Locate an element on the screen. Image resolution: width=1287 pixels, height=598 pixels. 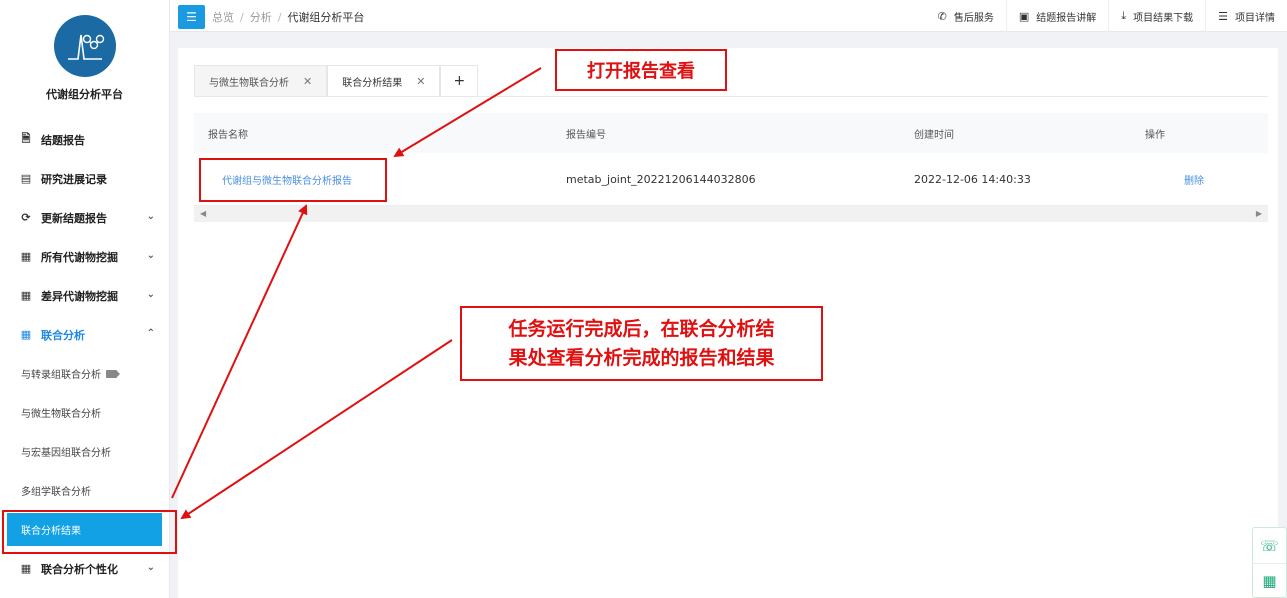
top-action-label: 售后服务 is located at coordinates (973, 18).